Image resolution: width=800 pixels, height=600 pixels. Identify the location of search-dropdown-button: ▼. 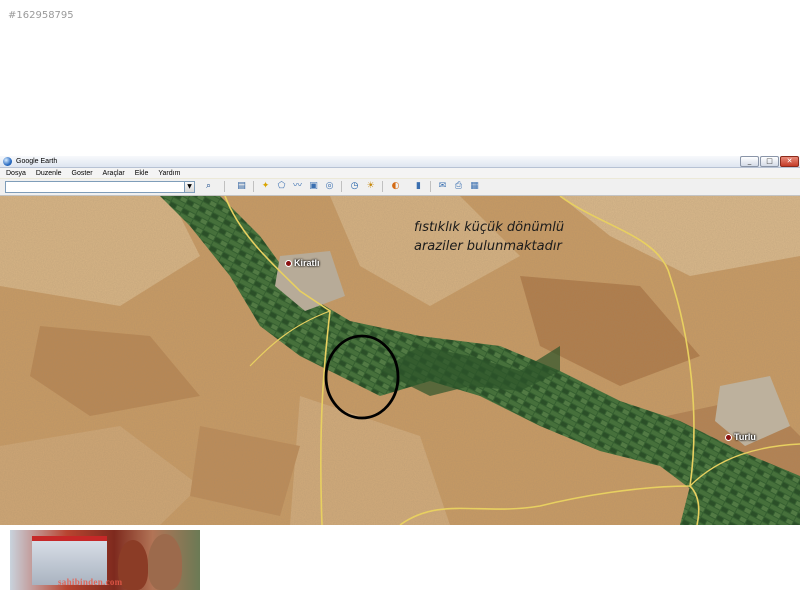
(189, 187).